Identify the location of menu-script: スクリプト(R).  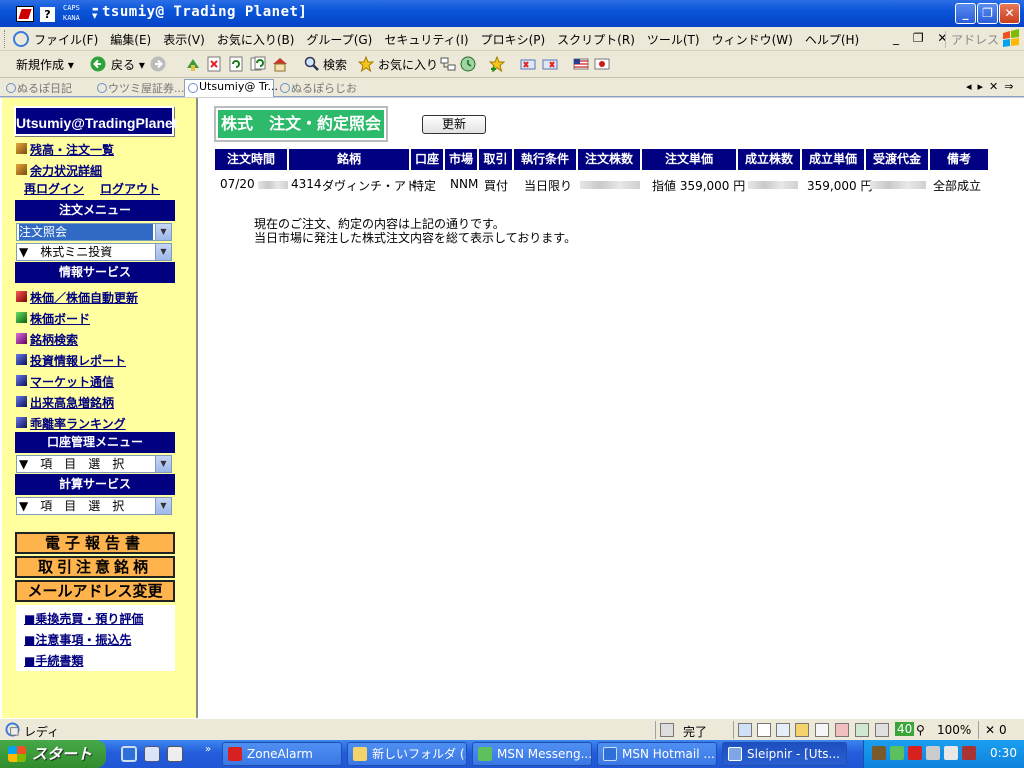
(596, 39).